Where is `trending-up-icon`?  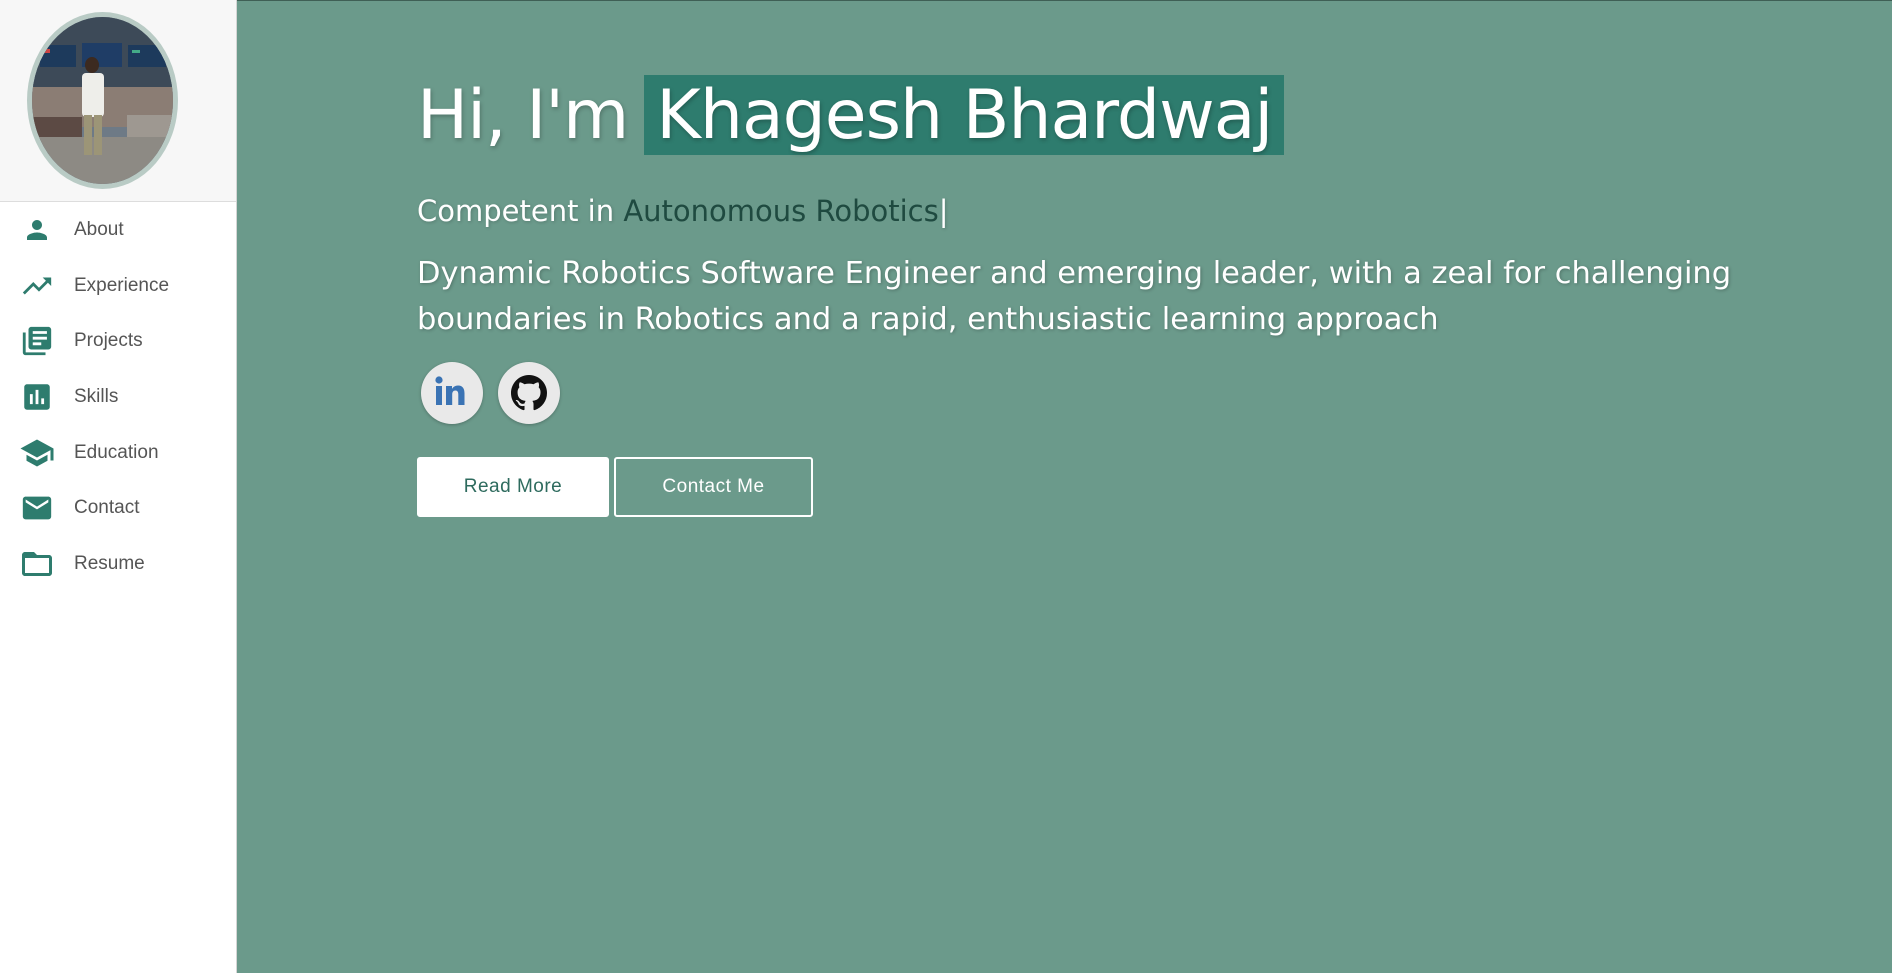
trending-up-icon is located at coordinates (37, 286).